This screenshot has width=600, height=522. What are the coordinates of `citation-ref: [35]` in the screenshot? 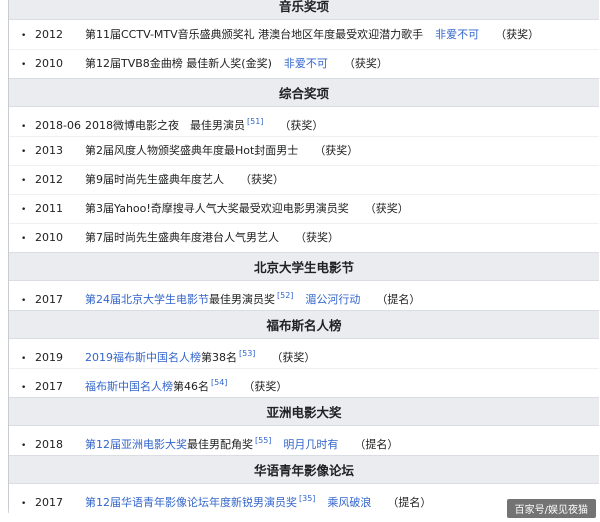 It's located at (307, 498).